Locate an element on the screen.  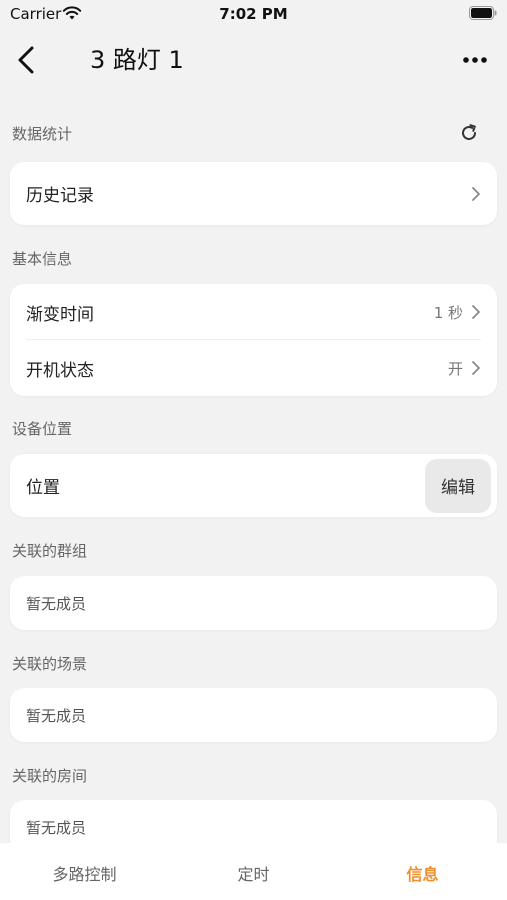
scenes-empty-row: 暂无成员 is located at coordinates (253, 715).